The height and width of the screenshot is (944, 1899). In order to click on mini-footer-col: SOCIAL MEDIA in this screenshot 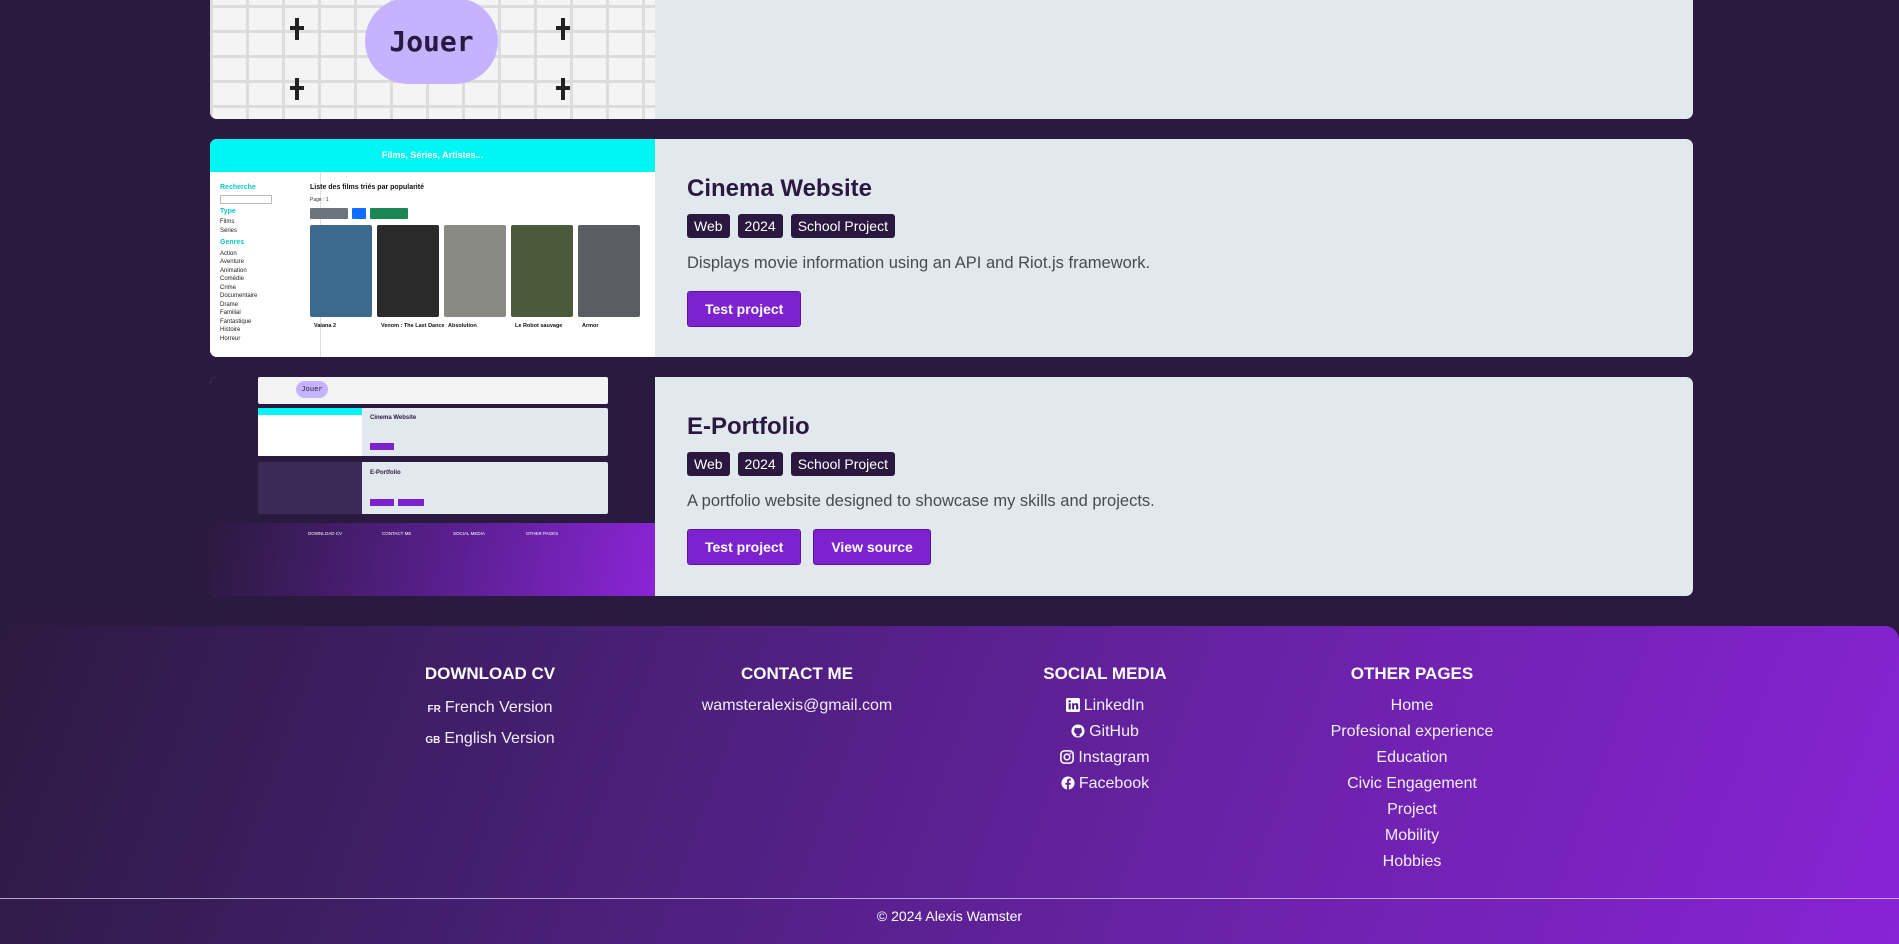, I will do `click(469, 533)`.